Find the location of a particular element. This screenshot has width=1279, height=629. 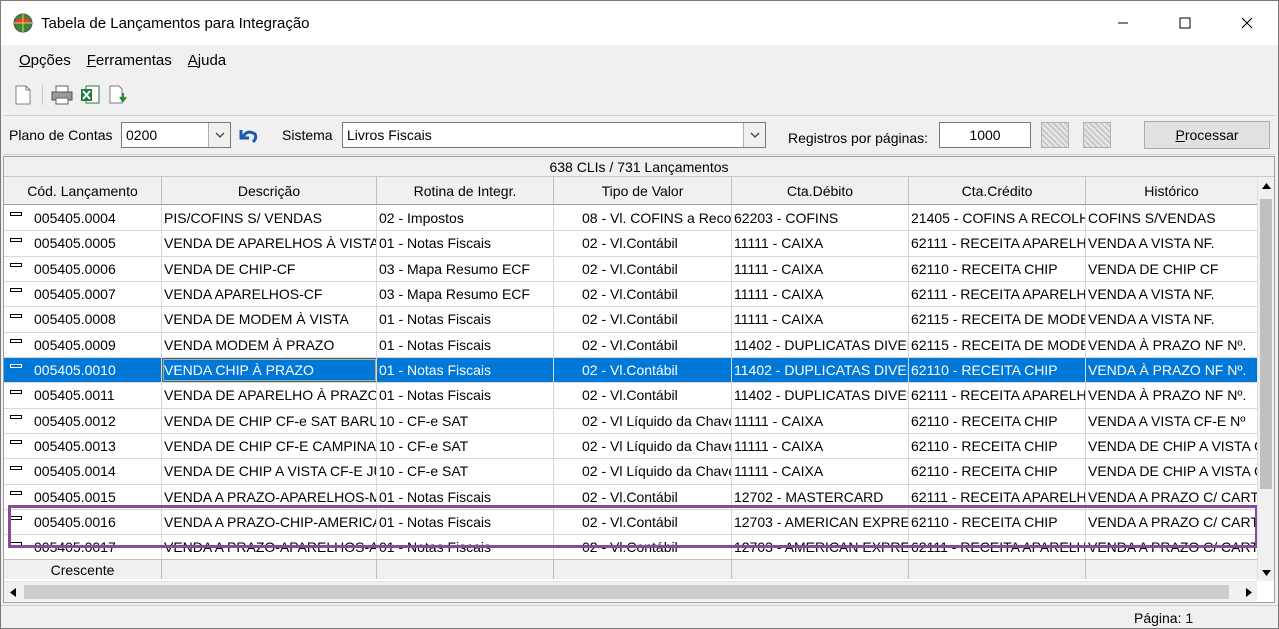

col-header-descricao: Descrição is located at coordinates (269, 190).